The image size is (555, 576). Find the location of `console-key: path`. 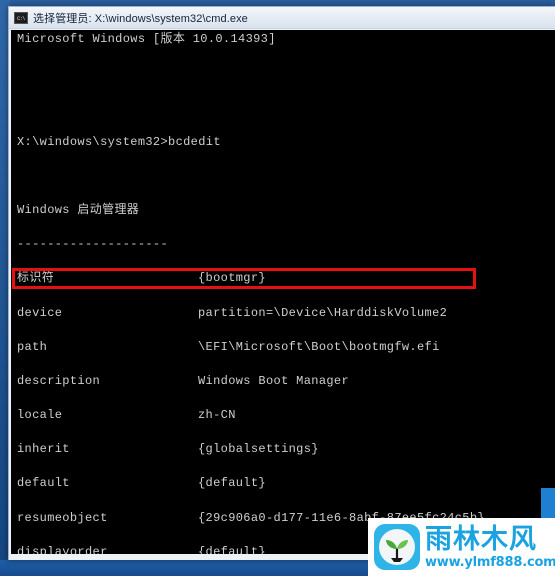

console-key: path is located at coordinates (32, 346).